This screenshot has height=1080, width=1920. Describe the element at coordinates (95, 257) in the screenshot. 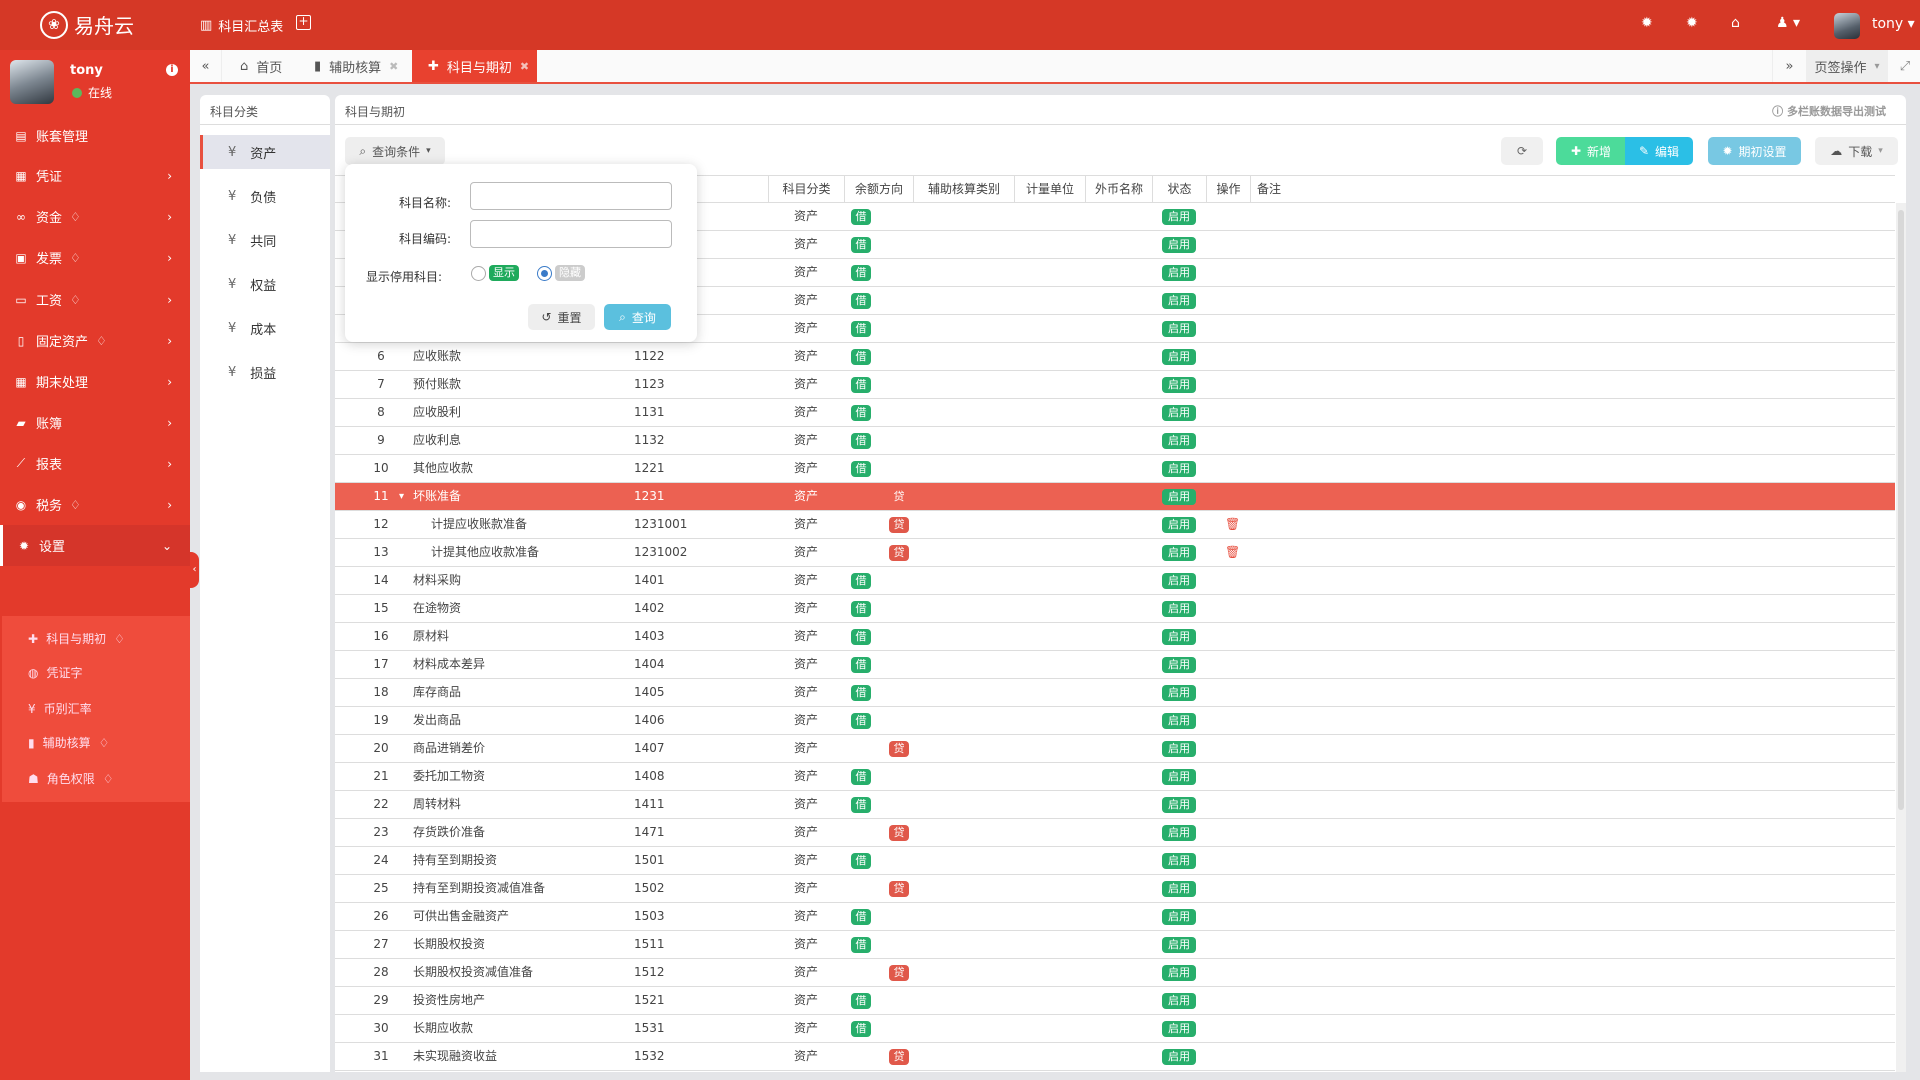

I see `sidebar-item: ▣ 发票 ♢ ›` at that location.